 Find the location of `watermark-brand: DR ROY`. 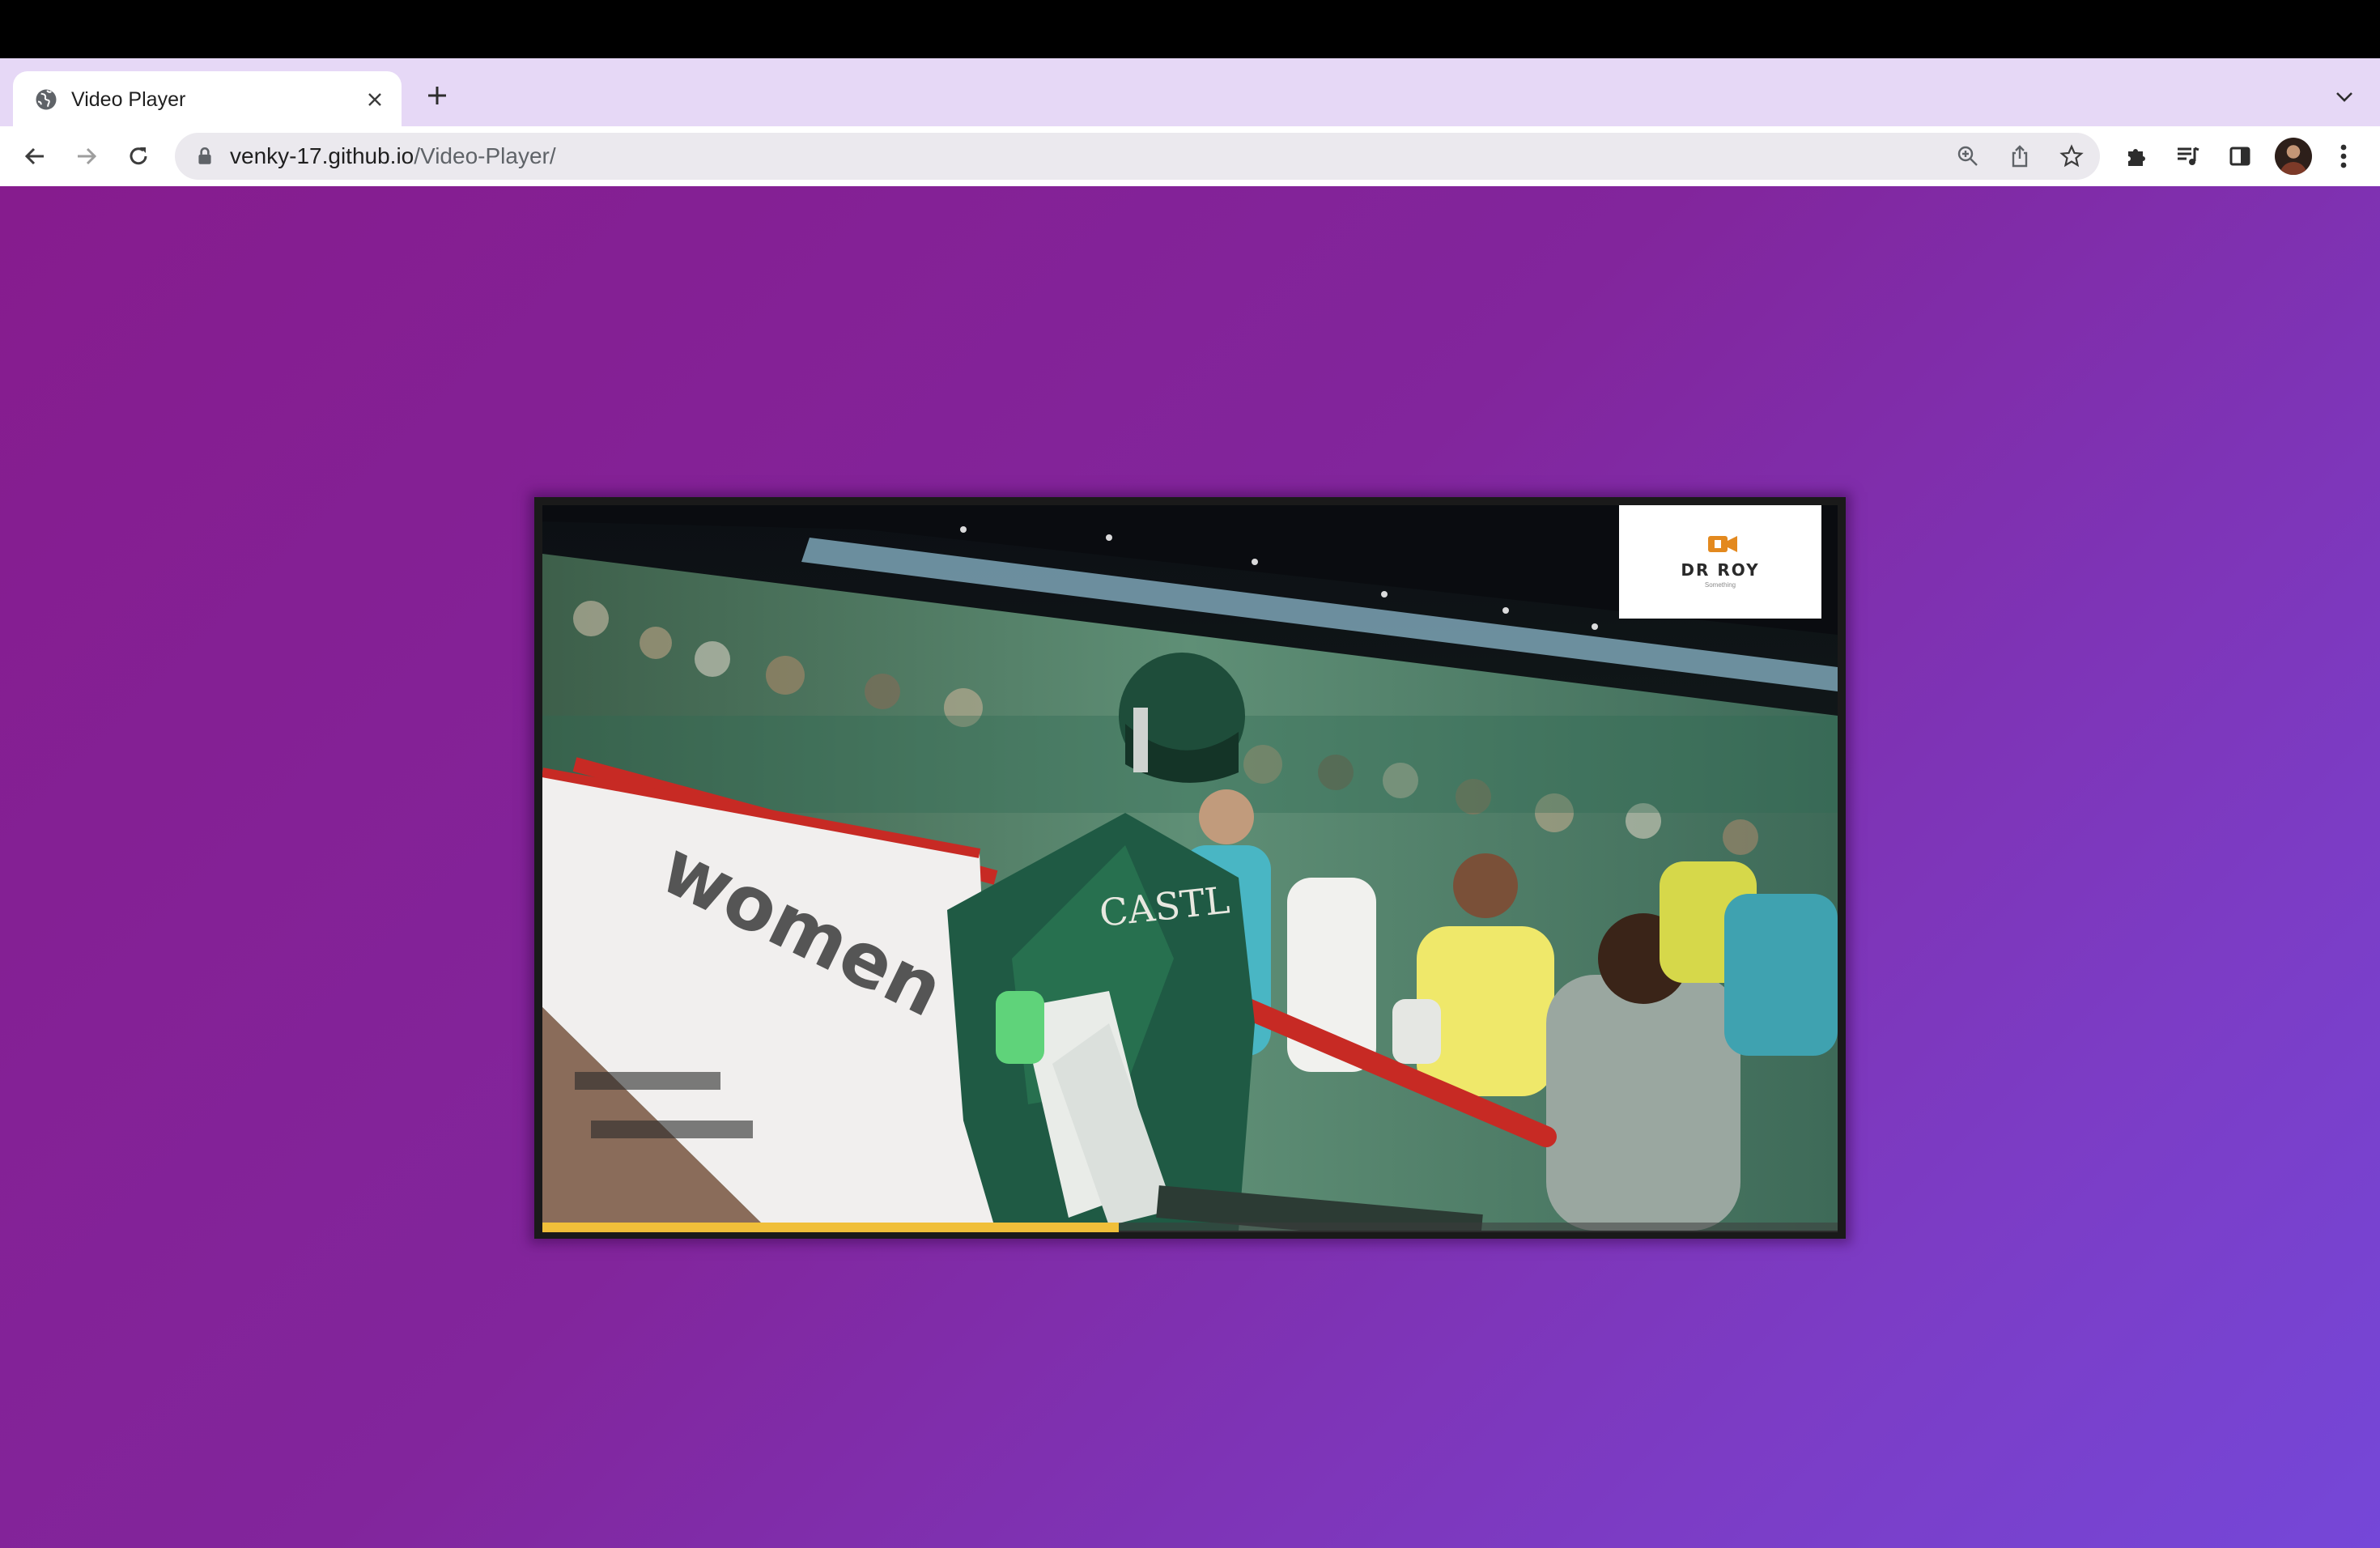

watermark-brand: DR ROY is located at coordinates (1721, 570).